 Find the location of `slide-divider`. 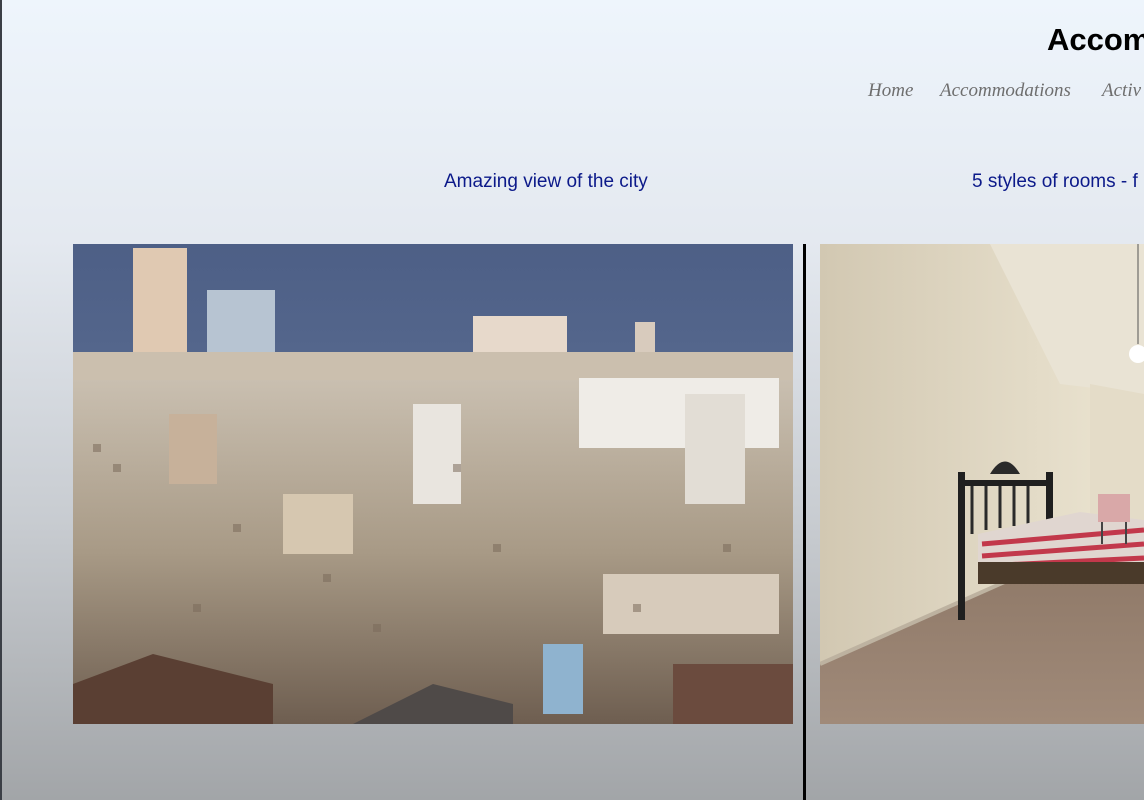

slide-divider is located at coordinates (804, 522).